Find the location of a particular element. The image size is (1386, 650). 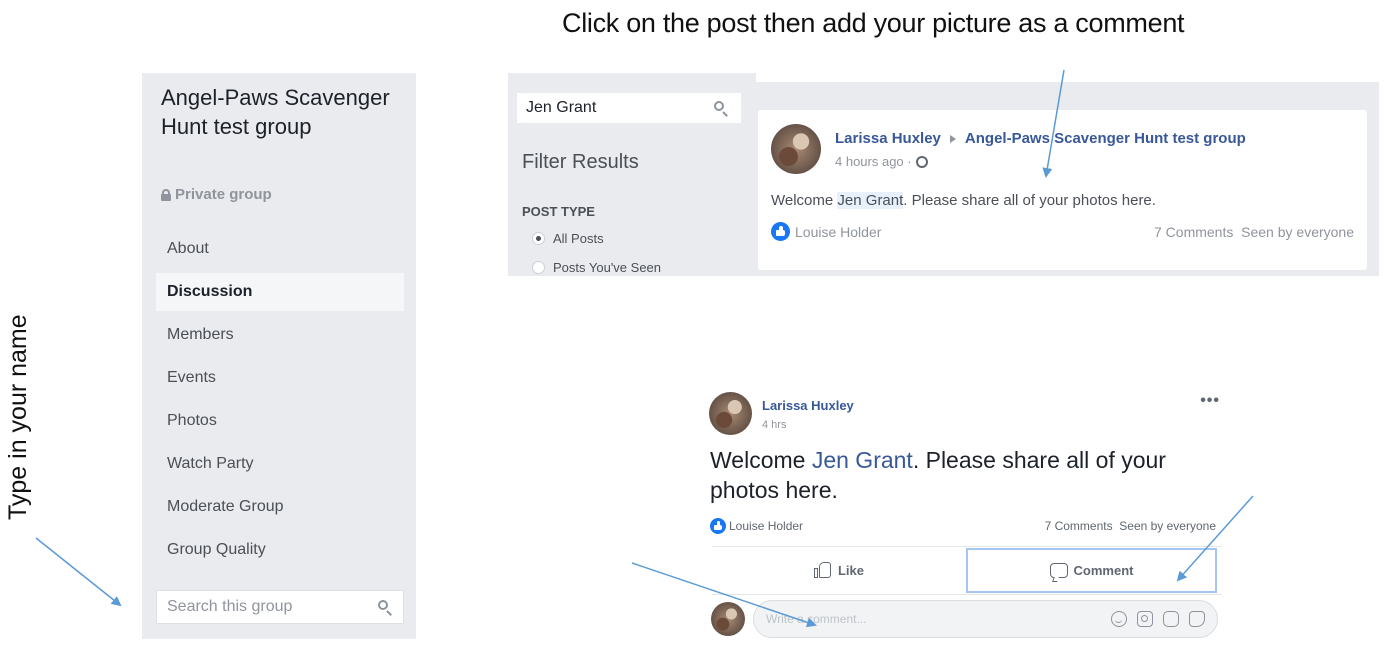

filter-option-posts-seen: Posts You've Seen is located at coordinates (596, 267).